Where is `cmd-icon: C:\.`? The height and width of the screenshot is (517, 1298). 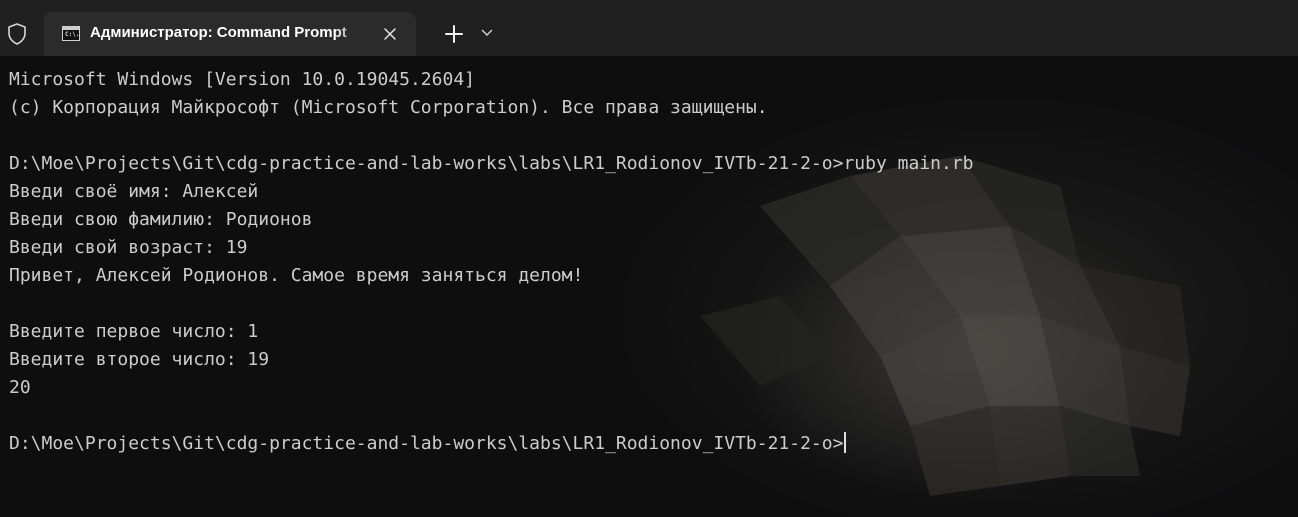
cmd-icon: C:\. is located at coordinates (71, 33).